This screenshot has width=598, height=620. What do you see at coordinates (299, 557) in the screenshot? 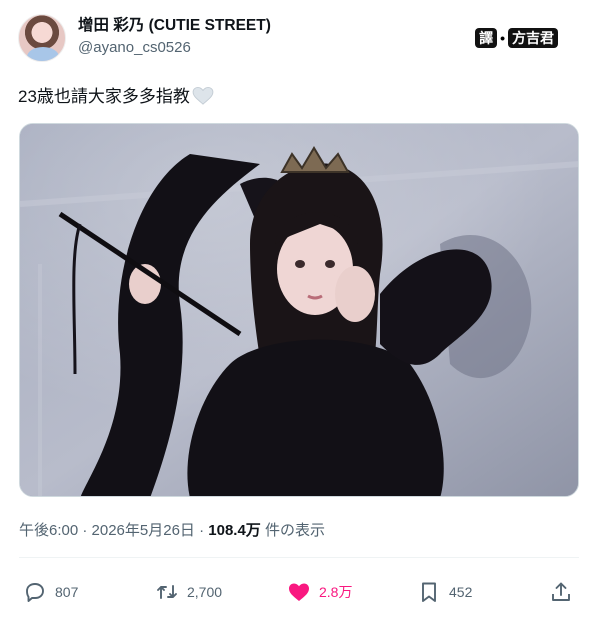
I see `divider` at bounding box center [299, 557].